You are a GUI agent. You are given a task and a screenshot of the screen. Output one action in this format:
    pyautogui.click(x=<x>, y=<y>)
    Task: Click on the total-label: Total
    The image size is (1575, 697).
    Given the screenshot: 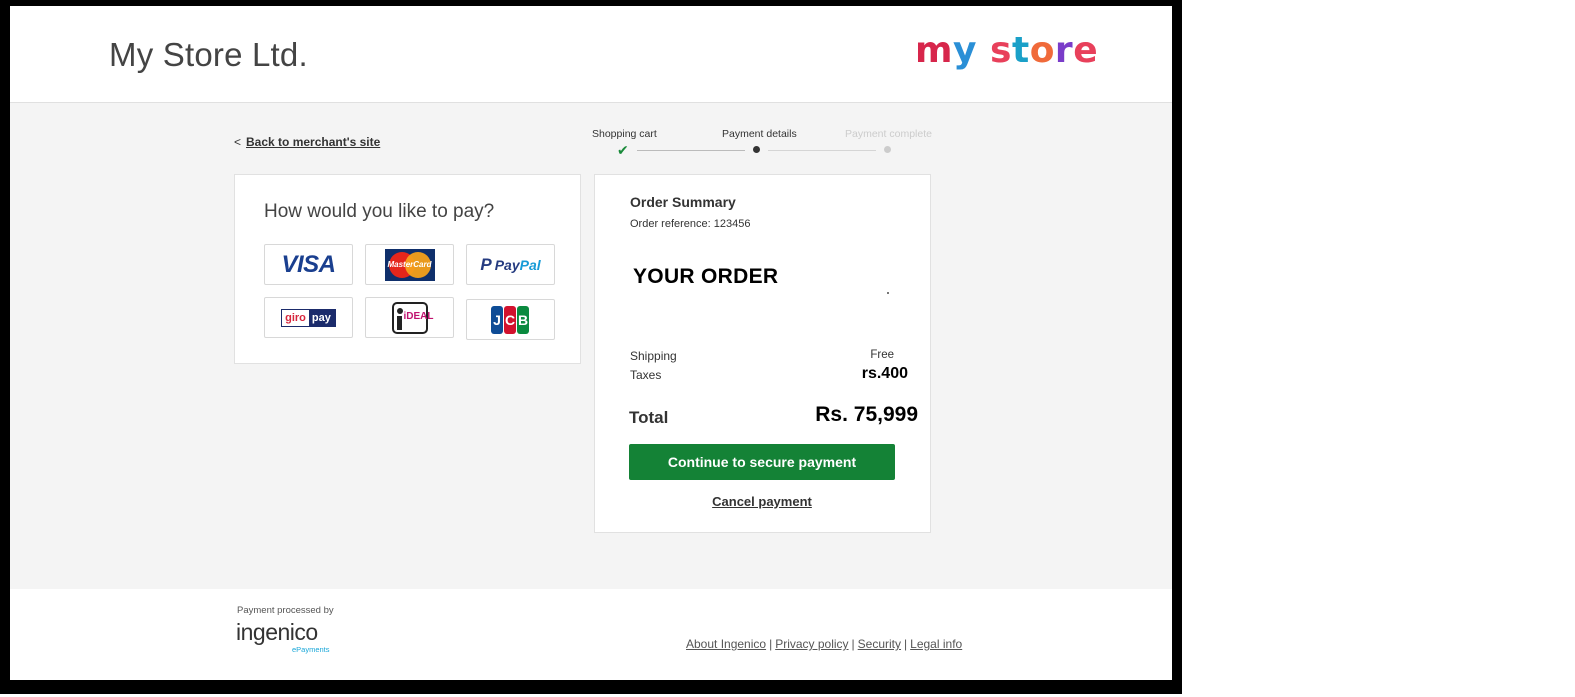 What is the action you would take?
    pyautogui.click(x=649, y=417)
    